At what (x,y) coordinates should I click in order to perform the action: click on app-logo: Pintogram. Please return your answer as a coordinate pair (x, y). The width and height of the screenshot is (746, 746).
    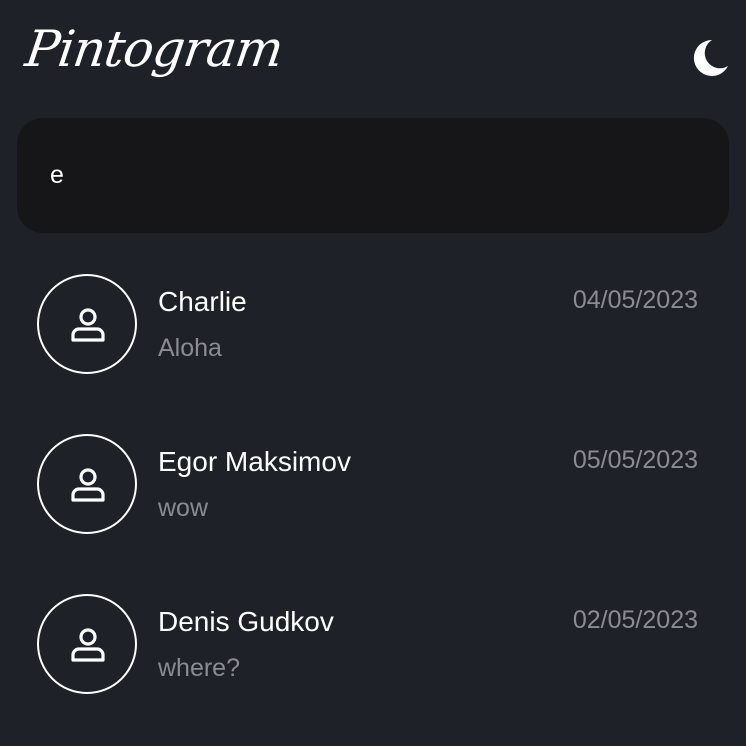
    Looking at the image, I should click on (154, 49).